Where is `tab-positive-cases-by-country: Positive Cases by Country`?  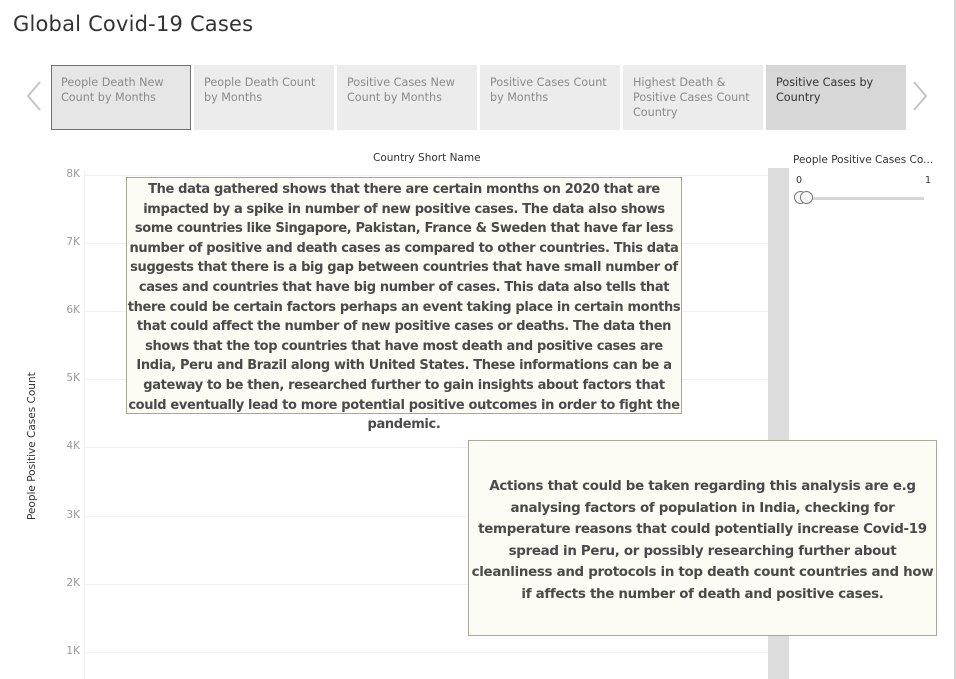 tab-positive-cases-by-country: Positive Cases by Country is located at coordinates (836, 97).